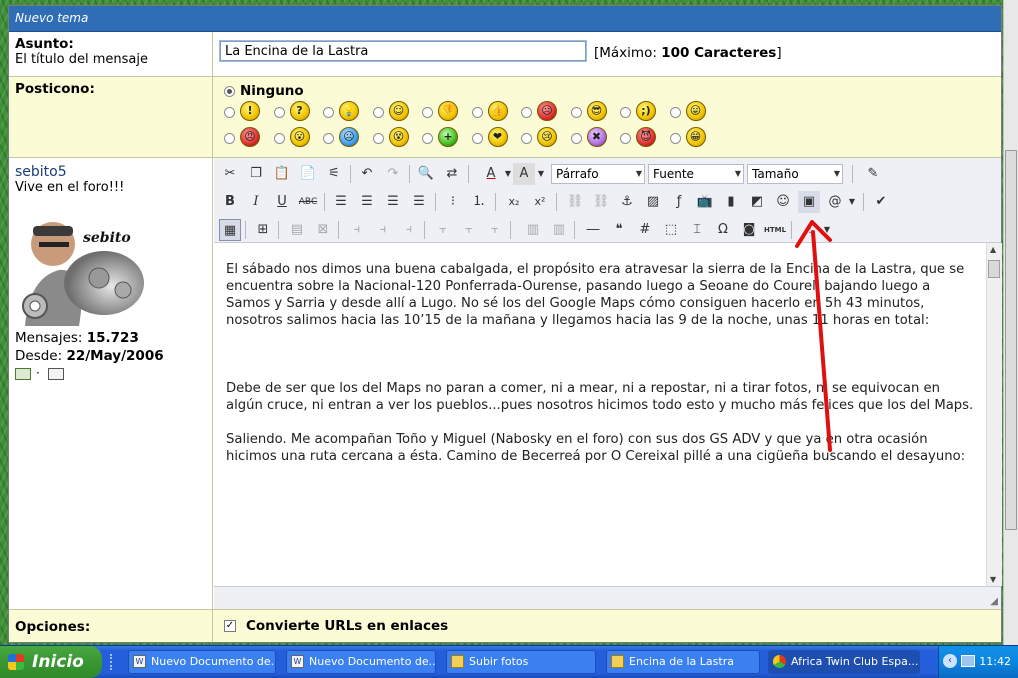 The height and width of the screenshot is (678, 1018). Describe the element at coordinates (452, 174) in the screenshot. I see `replace-icon: ⇄` at that location.